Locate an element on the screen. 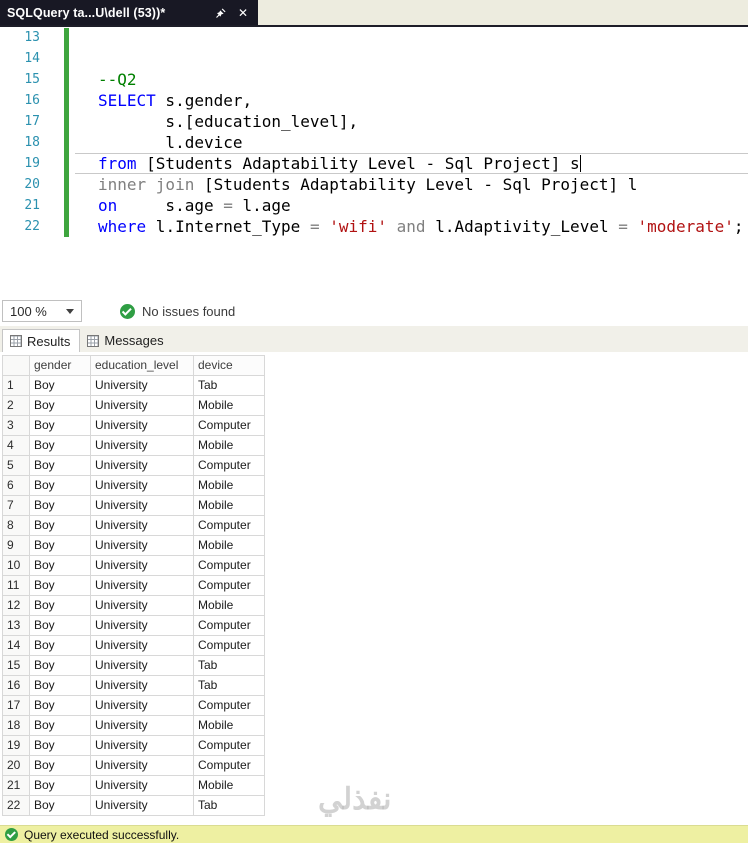 This screenshot has width=748, height=843. row-number: 10 is located at coordinates (16, 565).